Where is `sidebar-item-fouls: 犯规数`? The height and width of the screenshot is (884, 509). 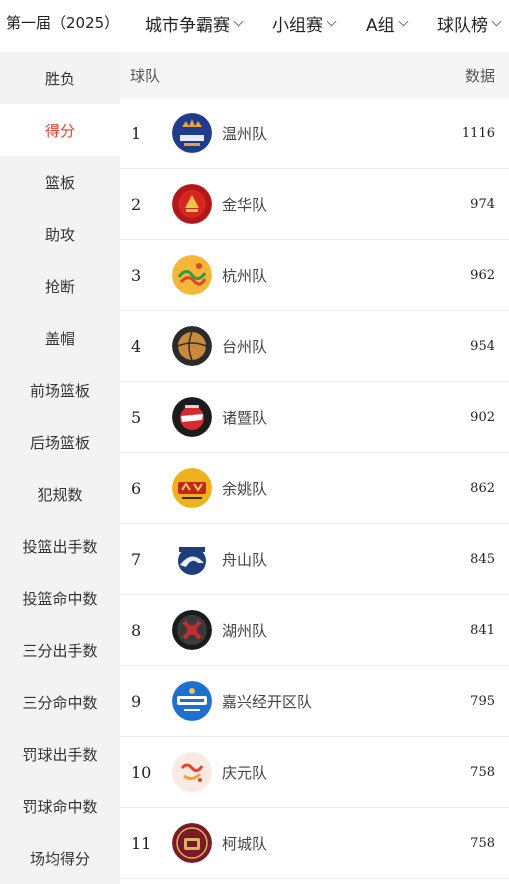
sidebar-item-fouls: 犯规数 is located at coordinates (60, 494).